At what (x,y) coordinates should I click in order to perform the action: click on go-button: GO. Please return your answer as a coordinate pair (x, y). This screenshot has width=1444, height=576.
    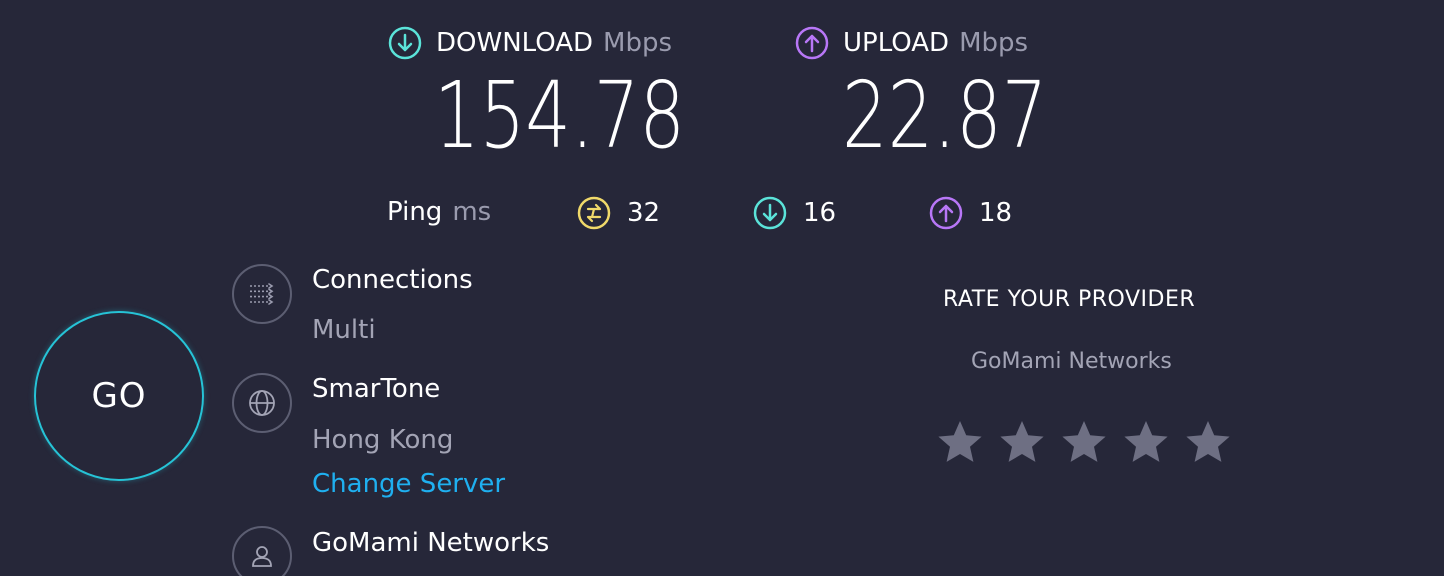
    Looking at the image, I should click on (119, 396).